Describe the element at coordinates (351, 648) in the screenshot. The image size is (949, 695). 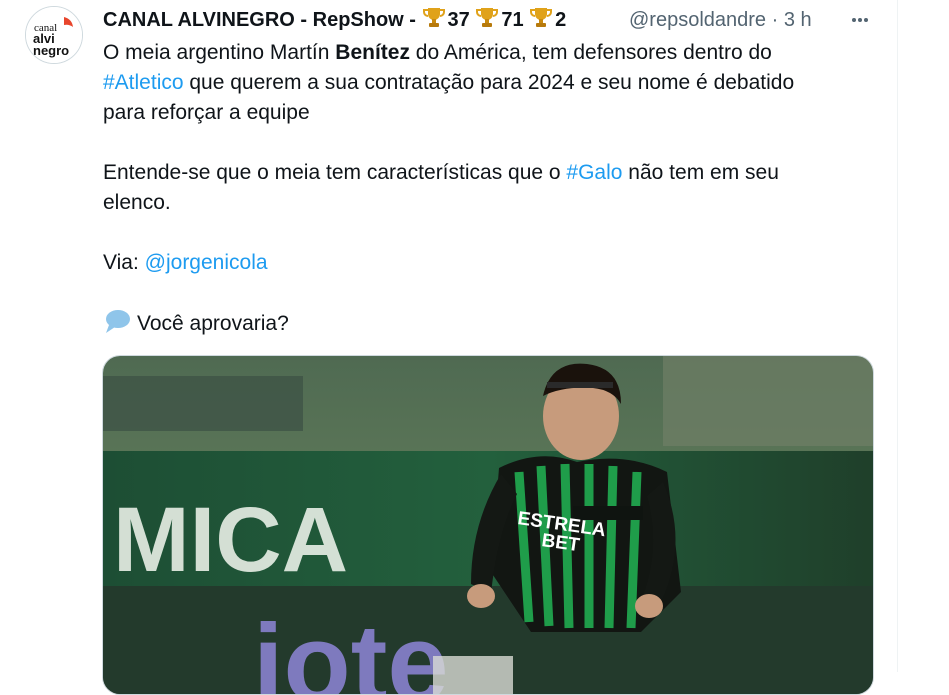
I see `board-text-2: iote` at that location.